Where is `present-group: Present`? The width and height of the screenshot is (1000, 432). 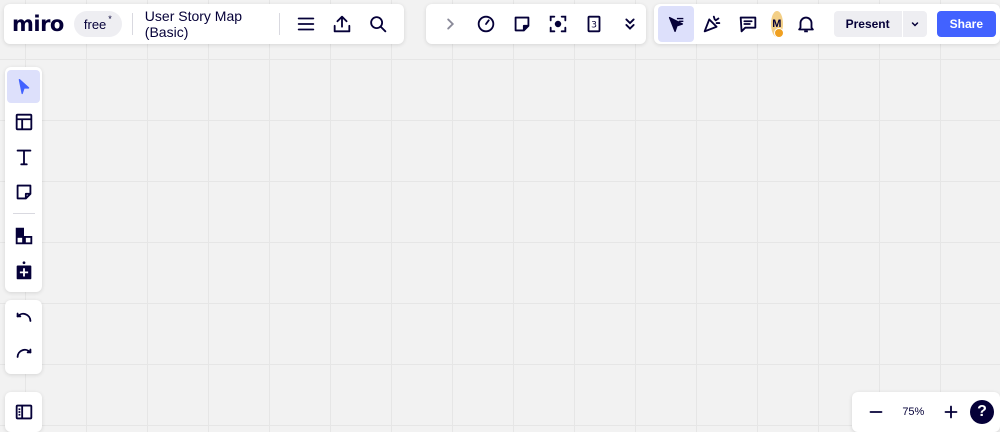
present-group: Present is located at coordinates (880, 24).